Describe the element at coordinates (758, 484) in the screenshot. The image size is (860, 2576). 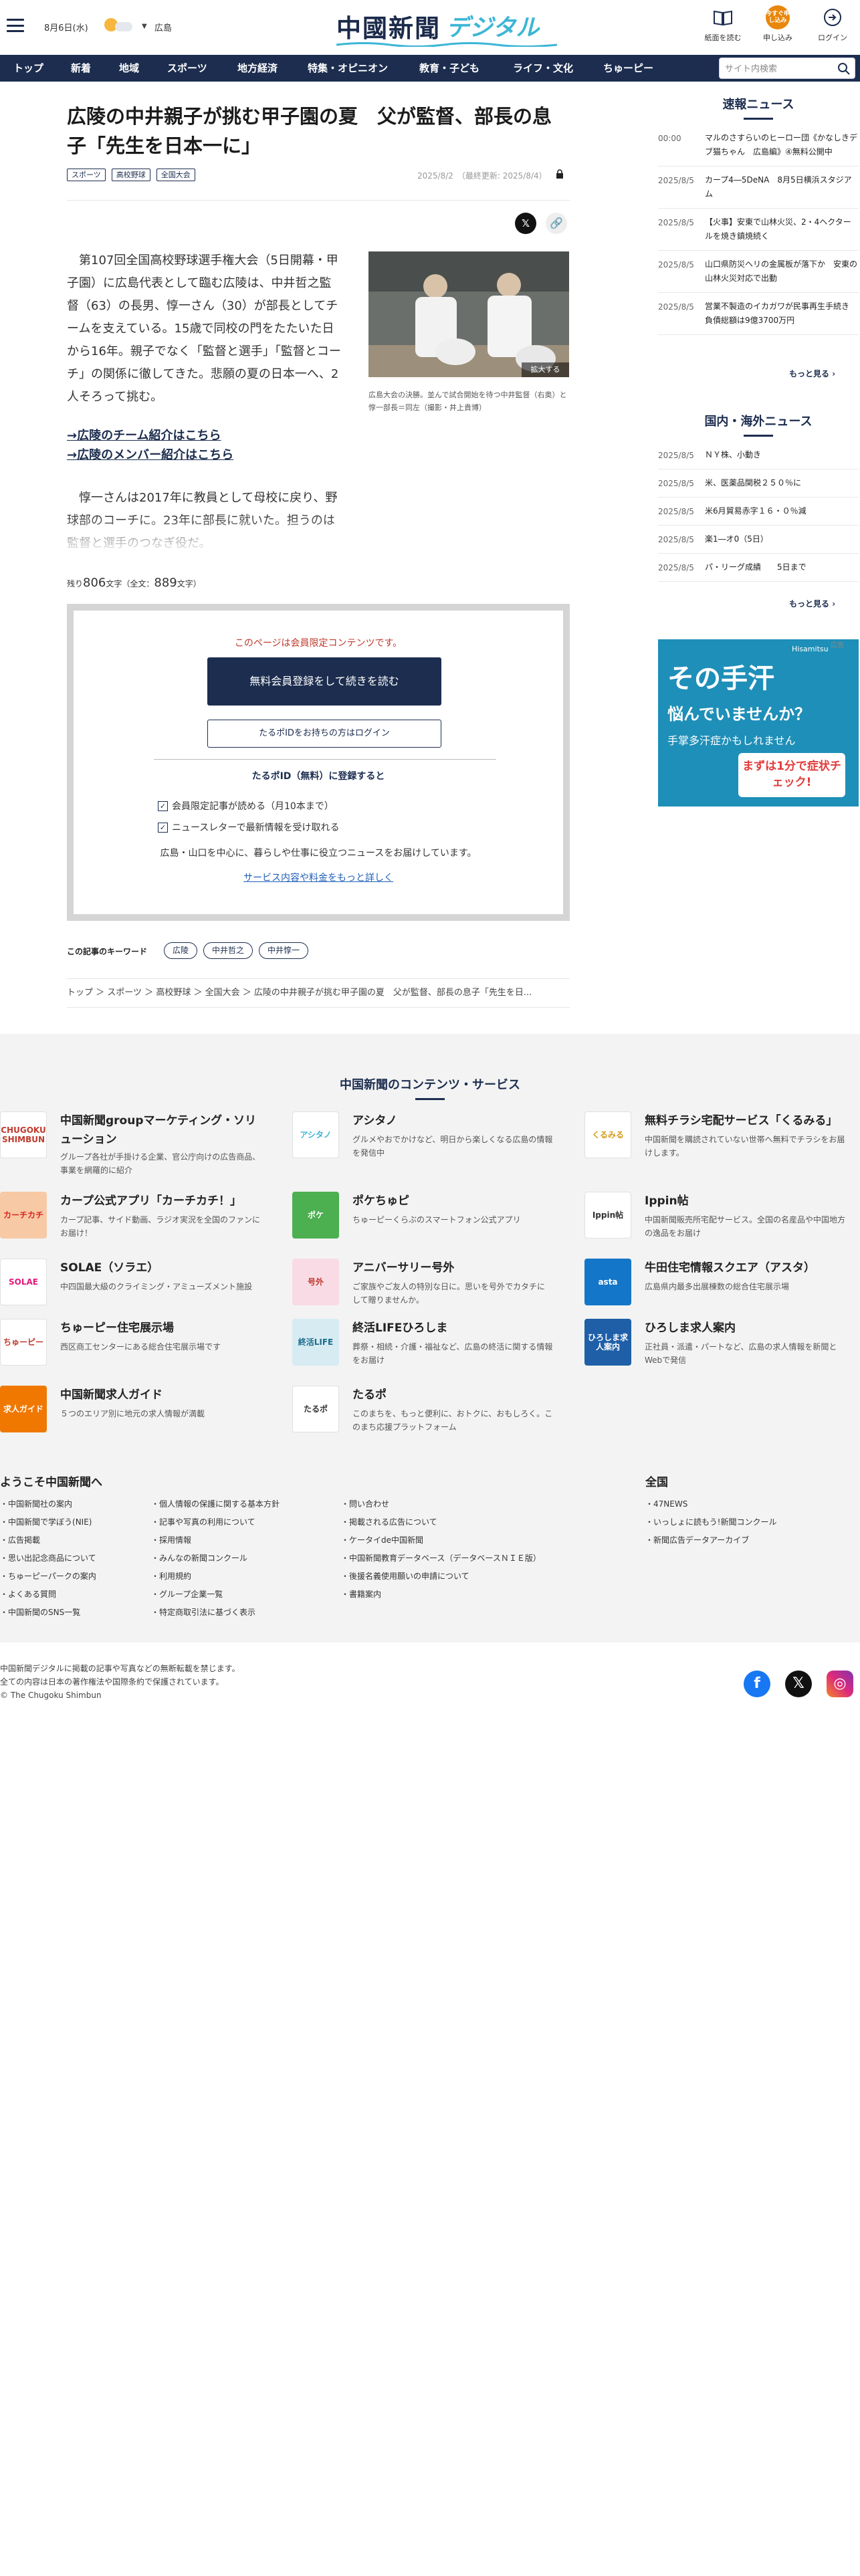
I see `list-item: 2025/8/5 米、医薬品関税２５０％に` at that location.